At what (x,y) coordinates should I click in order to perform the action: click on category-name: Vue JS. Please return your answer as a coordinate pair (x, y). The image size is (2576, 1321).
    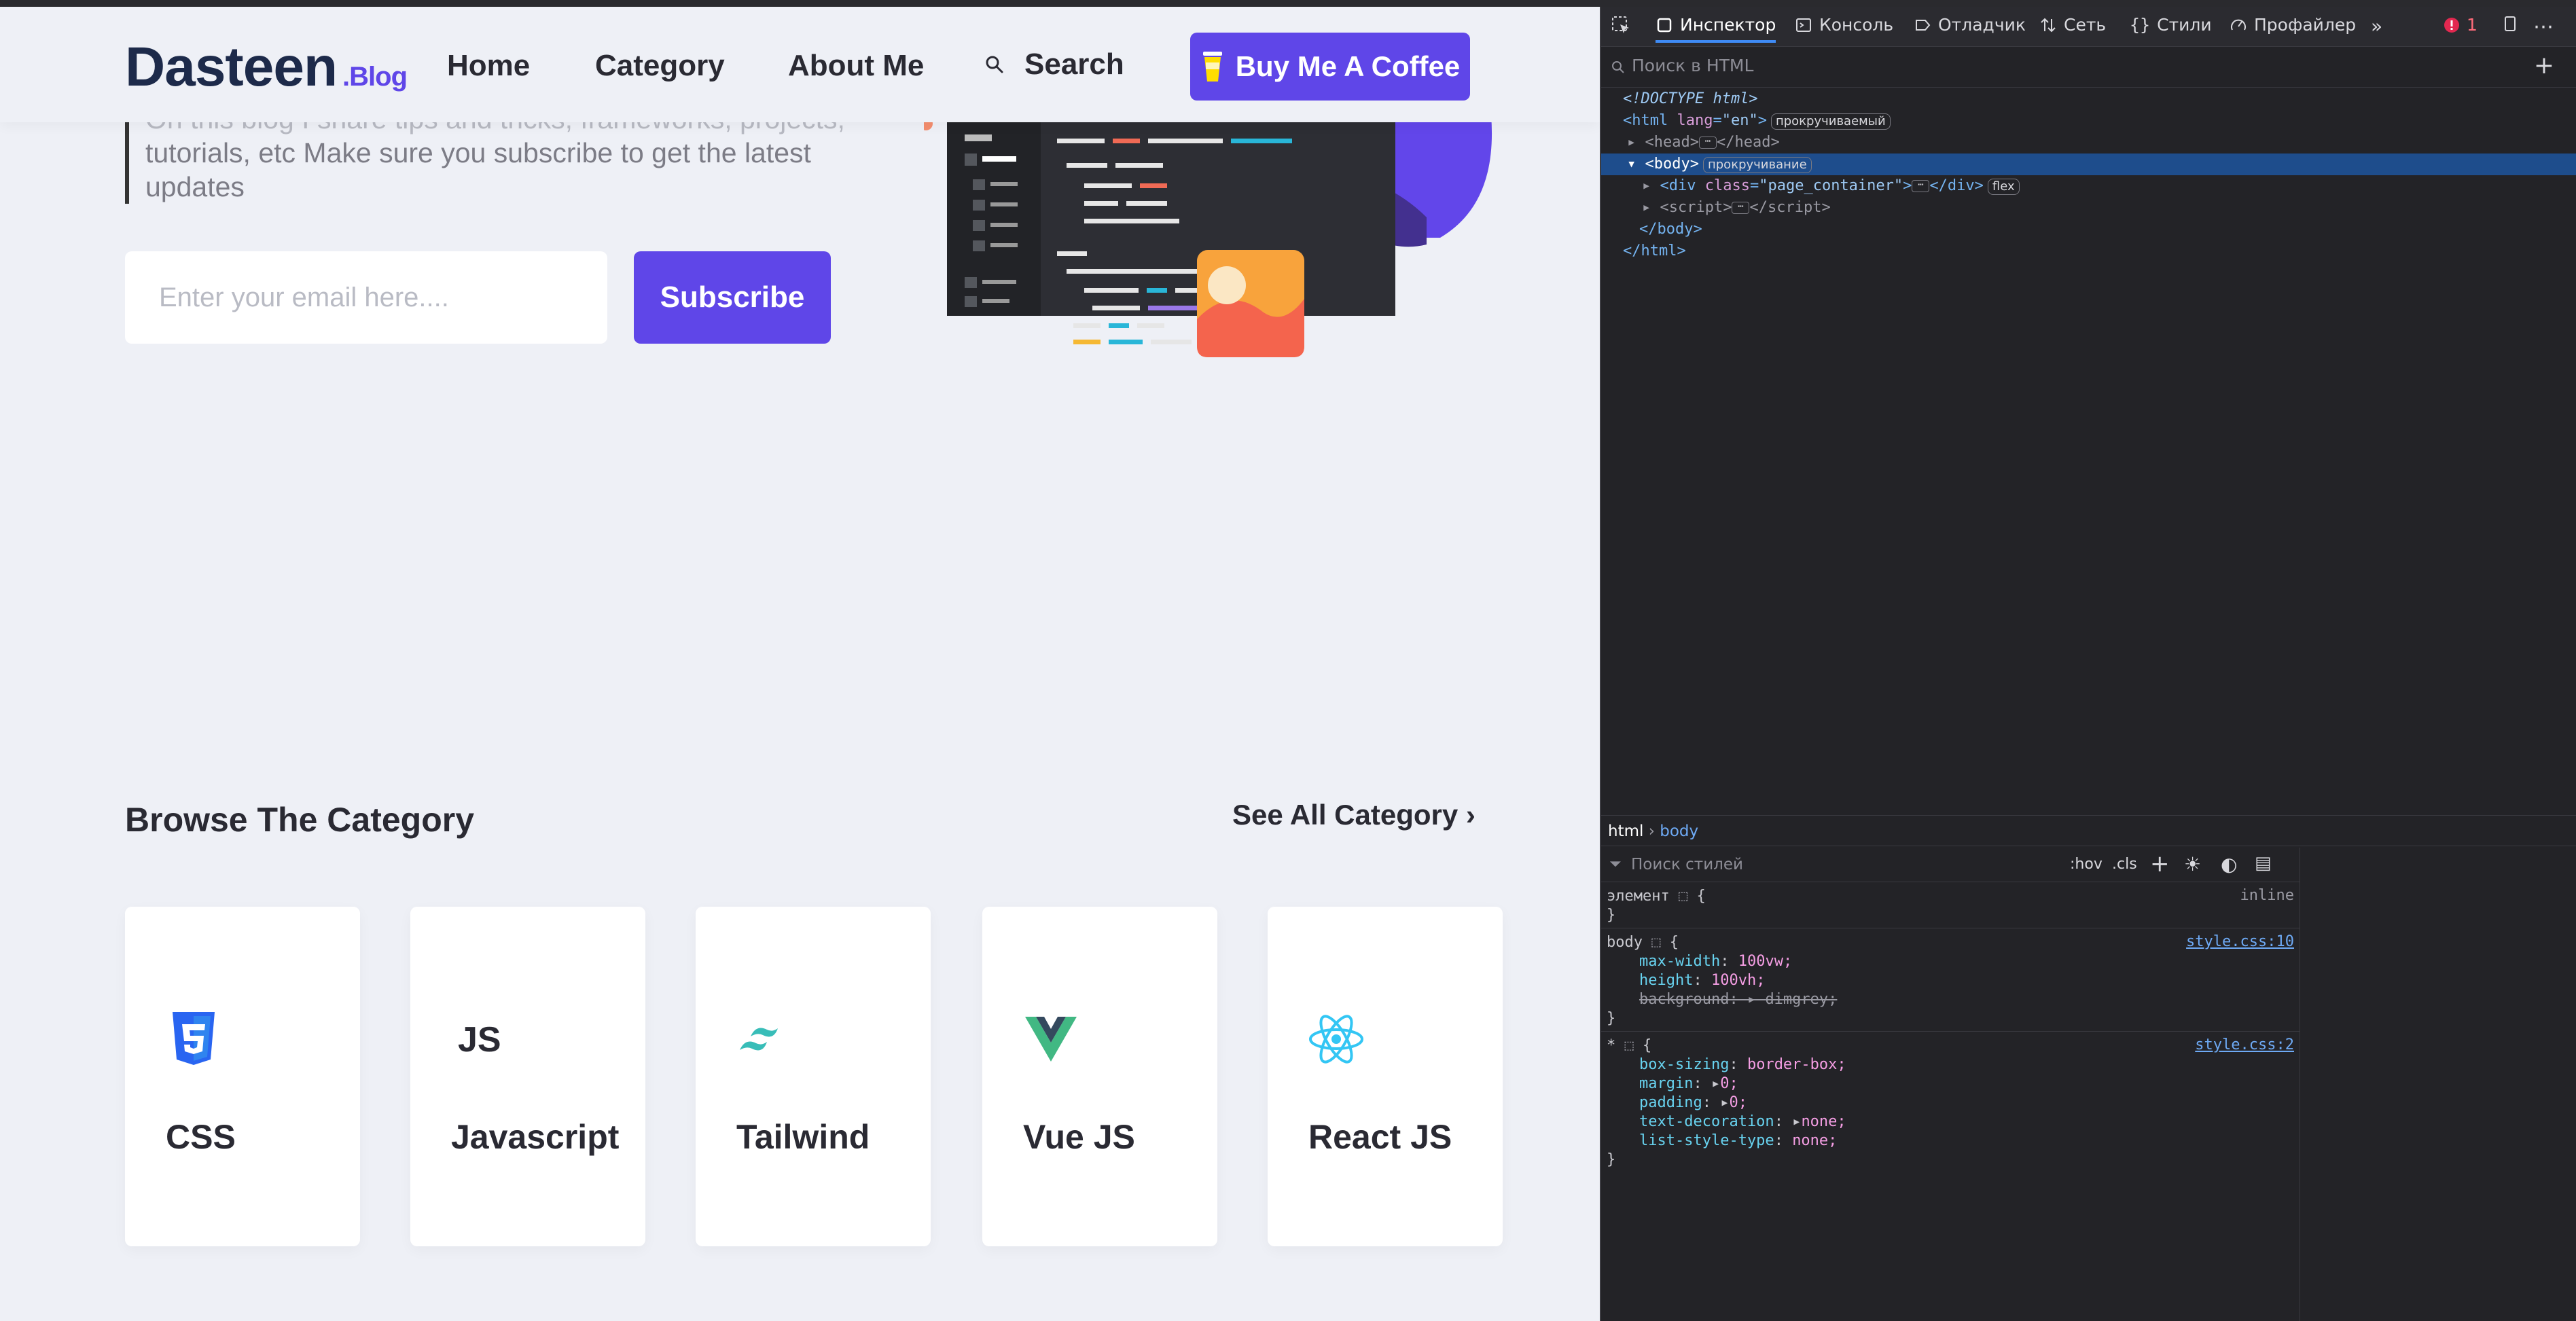
    Looking at the image, I should click on (1079, 1137).